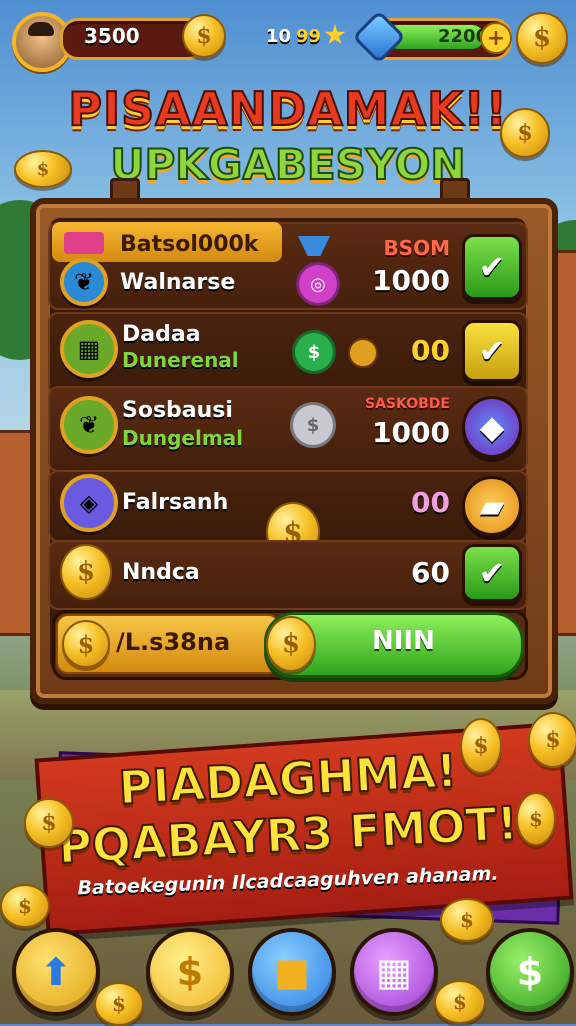 This screenshot has width=576, height=1026. I want to click on treasure-chest-icon: ▦, so click(89, 349).